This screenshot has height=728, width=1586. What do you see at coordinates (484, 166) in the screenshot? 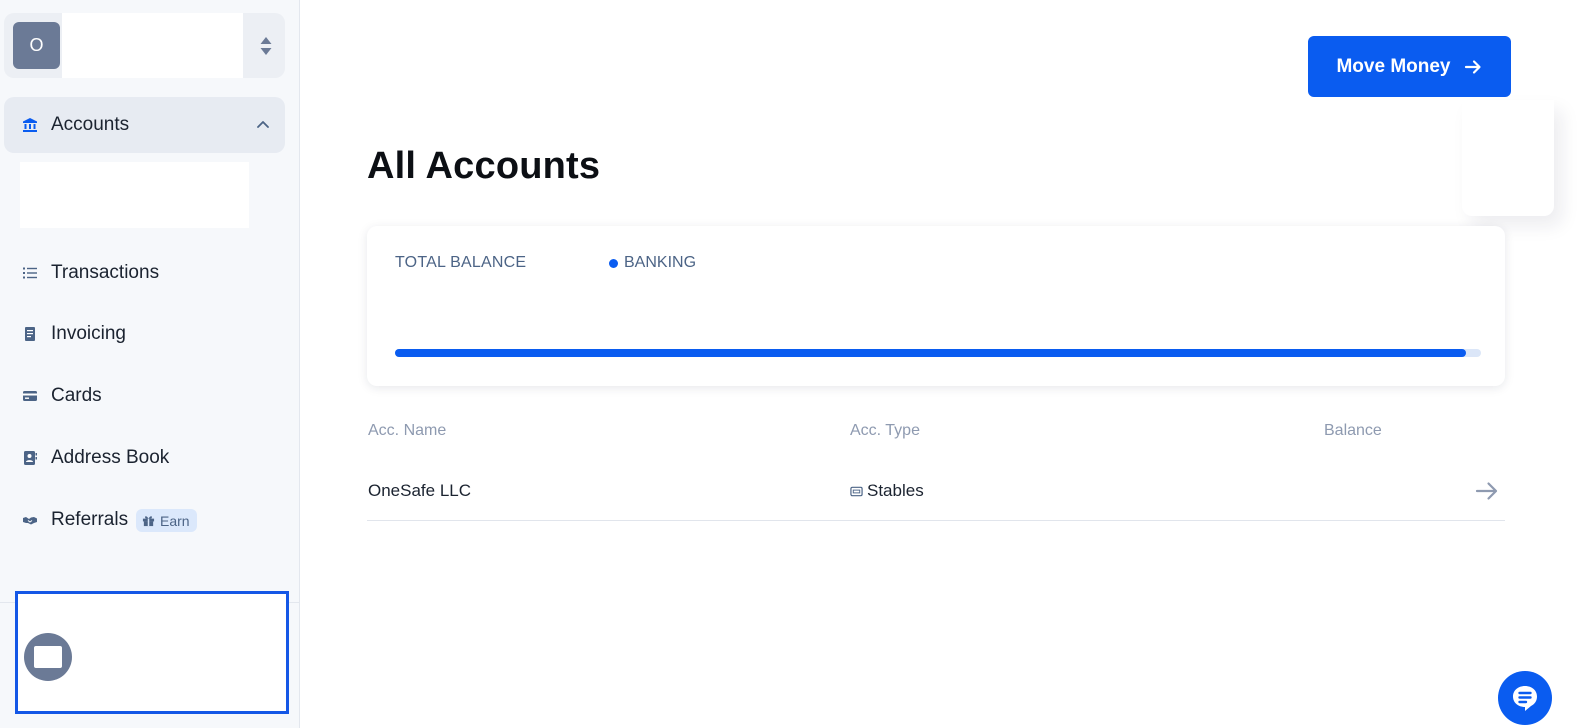
I see `page-title: All Accounts` at bounding box center [484, 166].